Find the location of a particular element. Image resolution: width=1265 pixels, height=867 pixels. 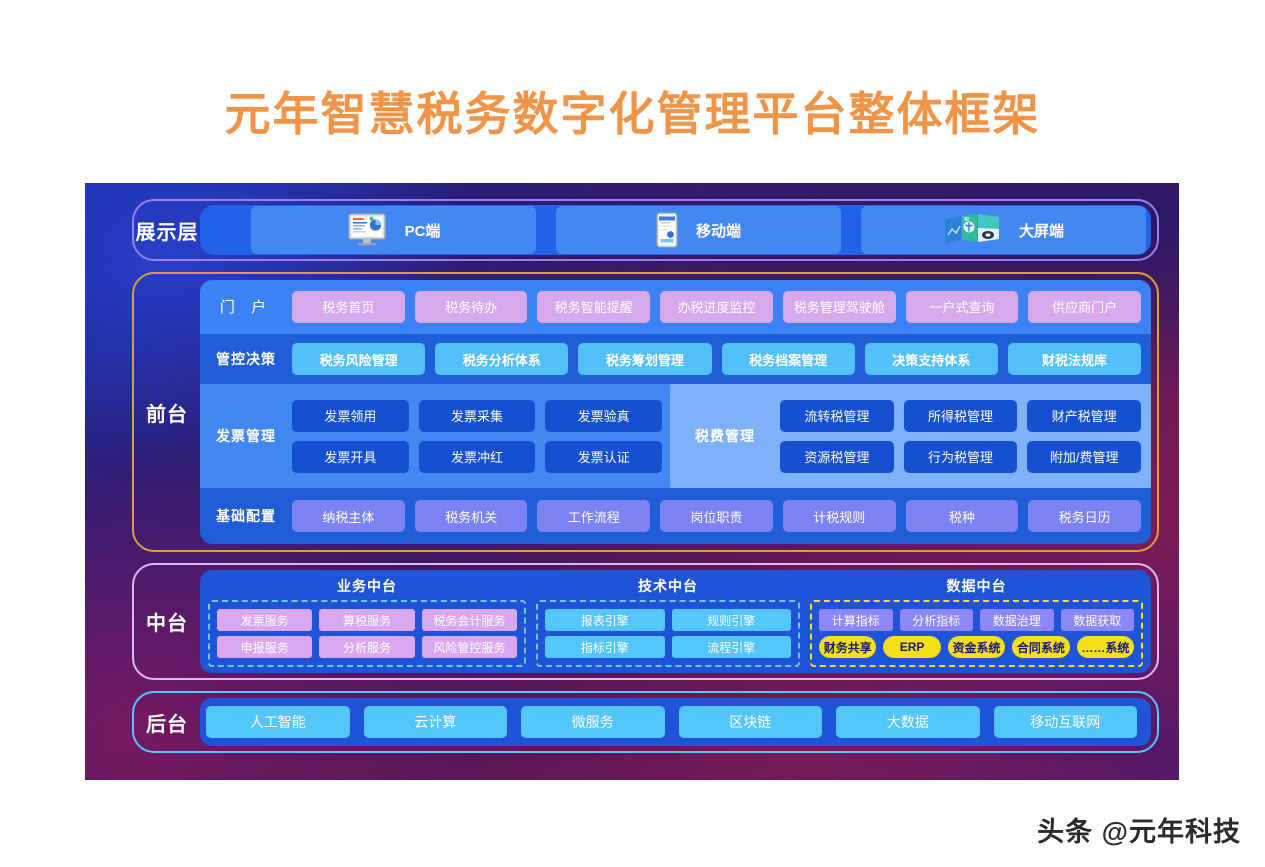

smartphone-icon is located at coordinates (667, 230).